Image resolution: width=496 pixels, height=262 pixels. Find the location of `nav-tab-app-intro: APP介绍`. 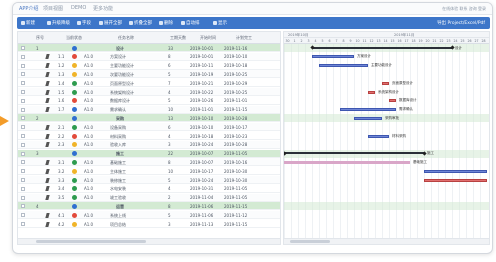

nav-tab-app-intro: APP介绍 is located at coordinates (28, 8).